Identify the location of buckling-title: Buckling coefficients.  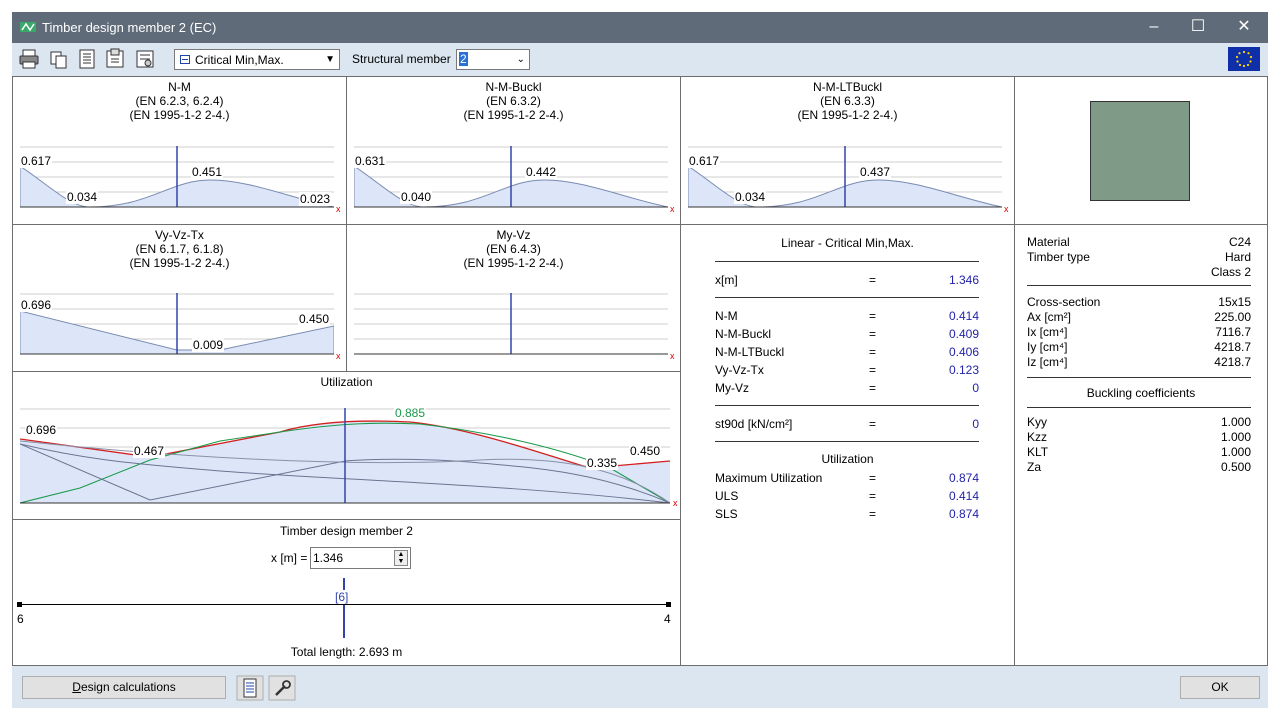
(1141, 393).